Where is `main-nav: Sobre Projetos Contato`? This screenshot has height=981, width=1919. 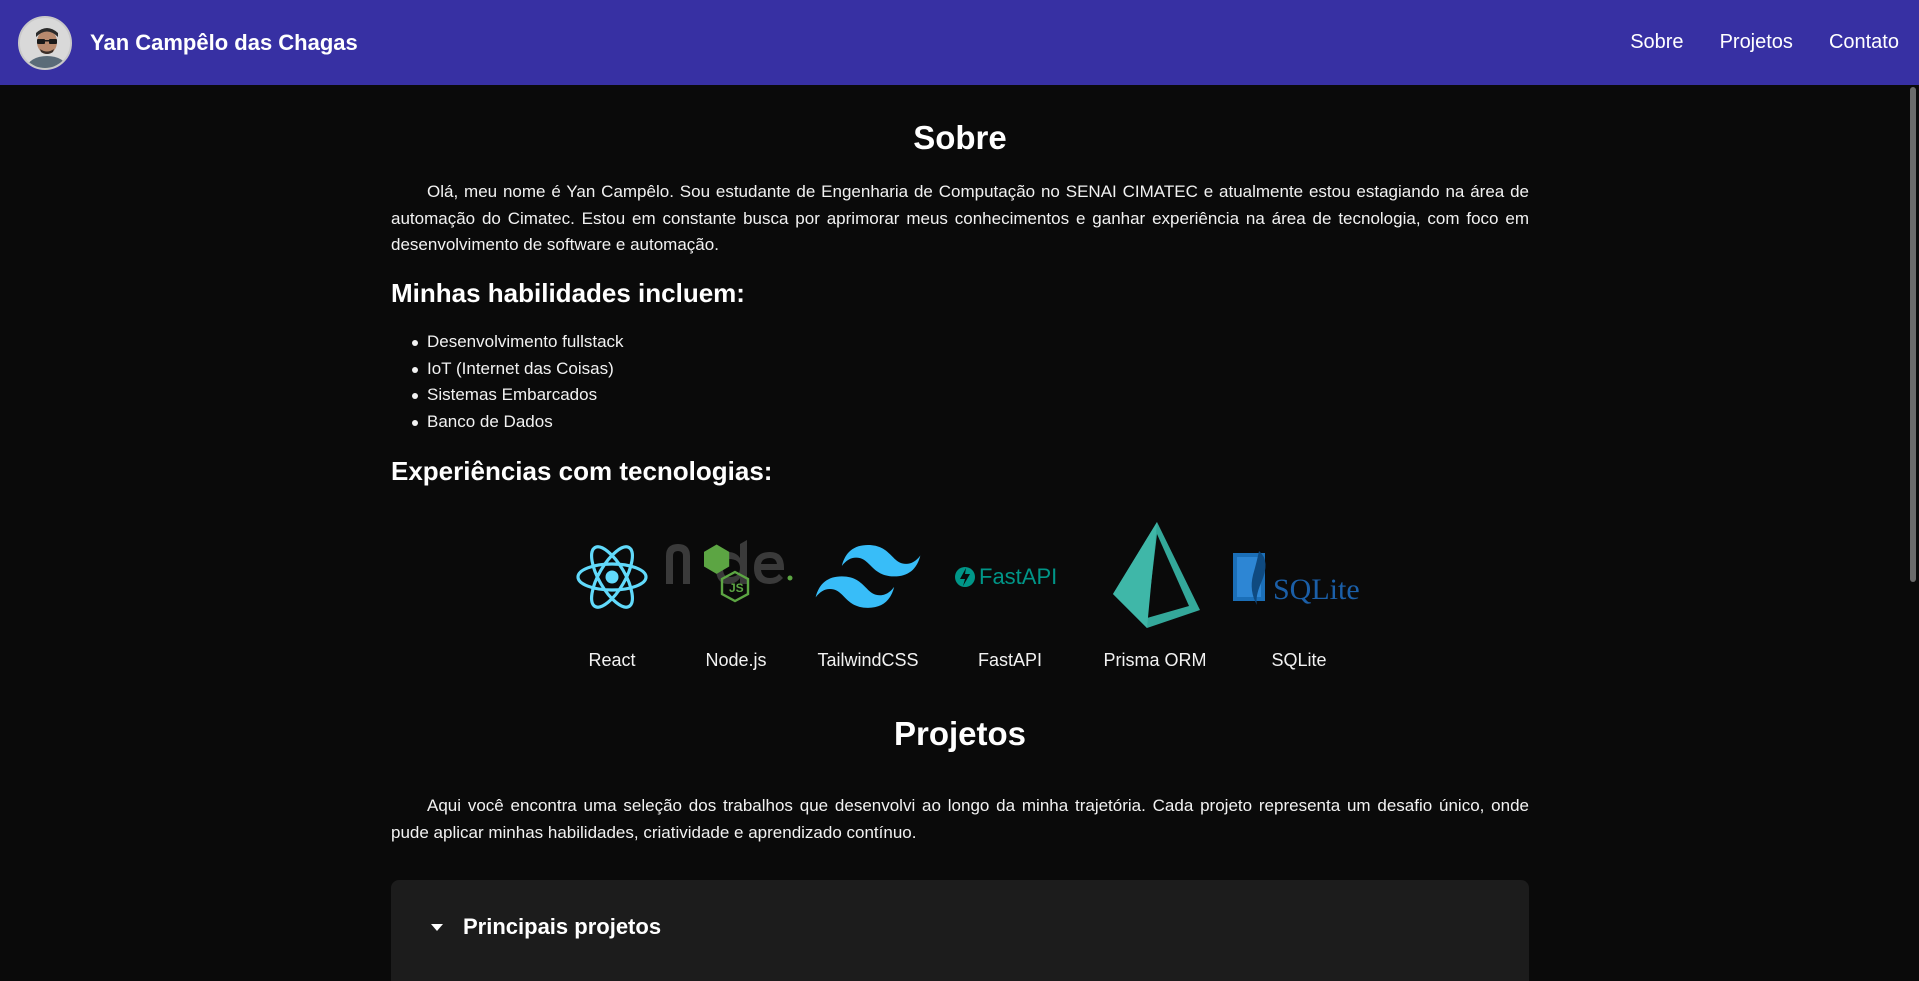
main-nav: Sobre Projetos Contato is located at coordinates (1765, 42).